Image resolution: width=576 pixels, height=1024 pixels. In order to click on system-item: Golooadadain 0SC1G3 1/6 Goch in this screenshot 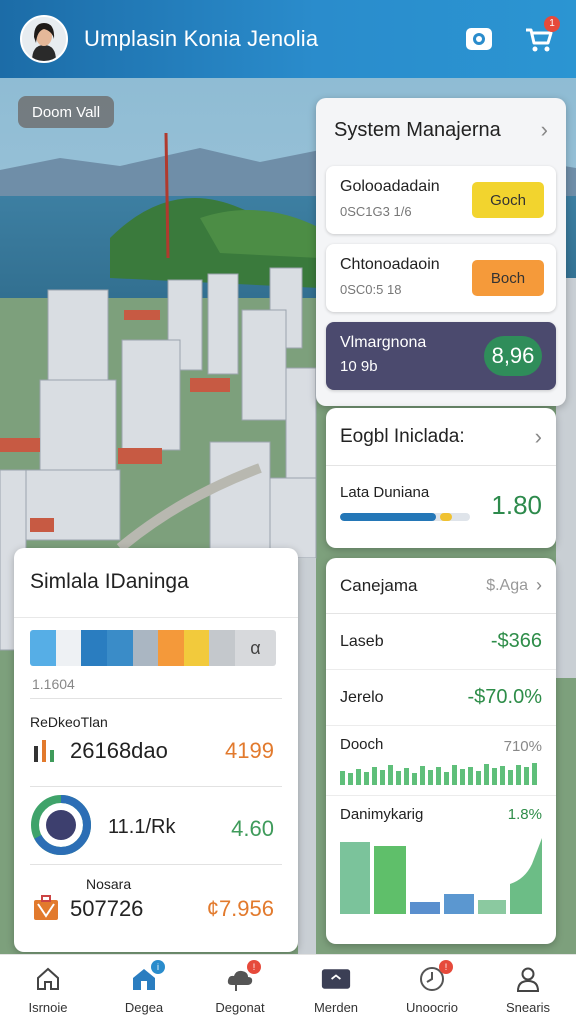, I will do `click(441, 200)`.